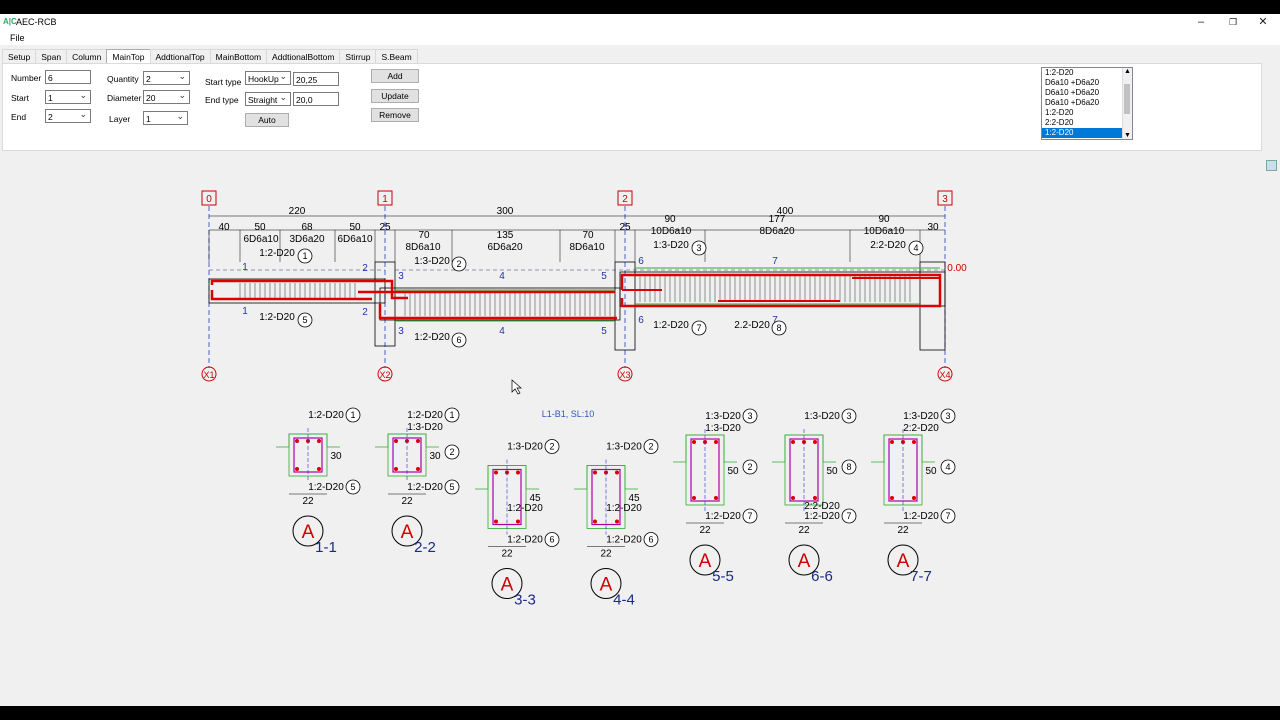 The height and width of the screenshot is (720, 1280). What do you see at coordinates (458, 264) in the screenshot?
I see `rebar-mark: 2` at bounding box center [458, 264].